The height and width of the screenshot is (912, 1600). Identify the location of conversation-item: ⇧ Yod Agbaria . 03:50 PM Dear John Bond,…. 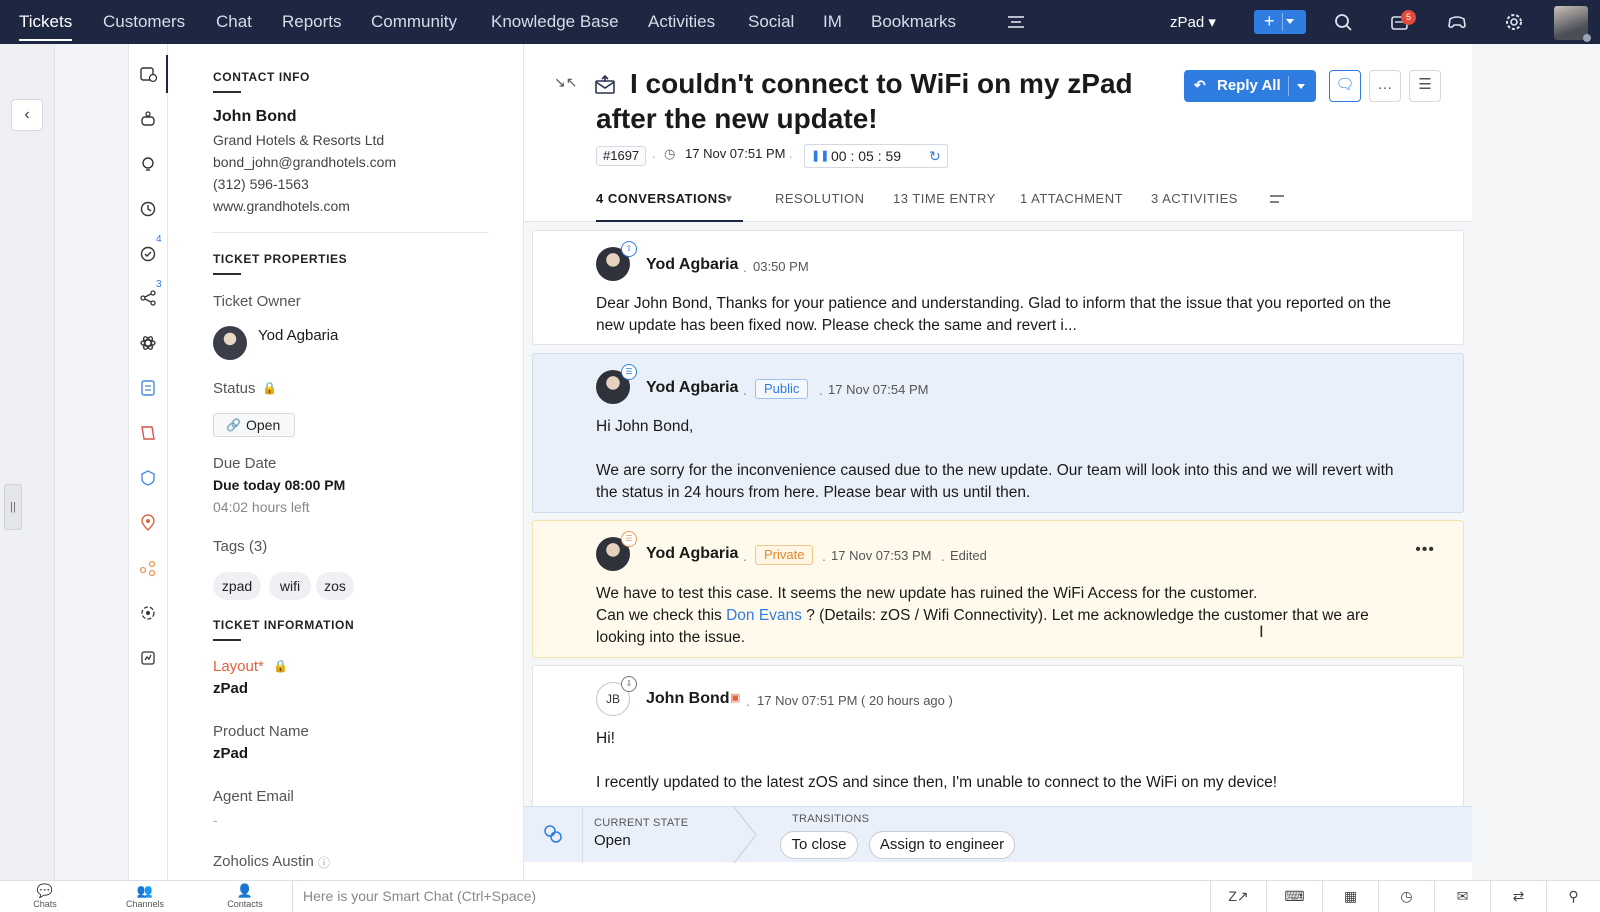
(998, 287).